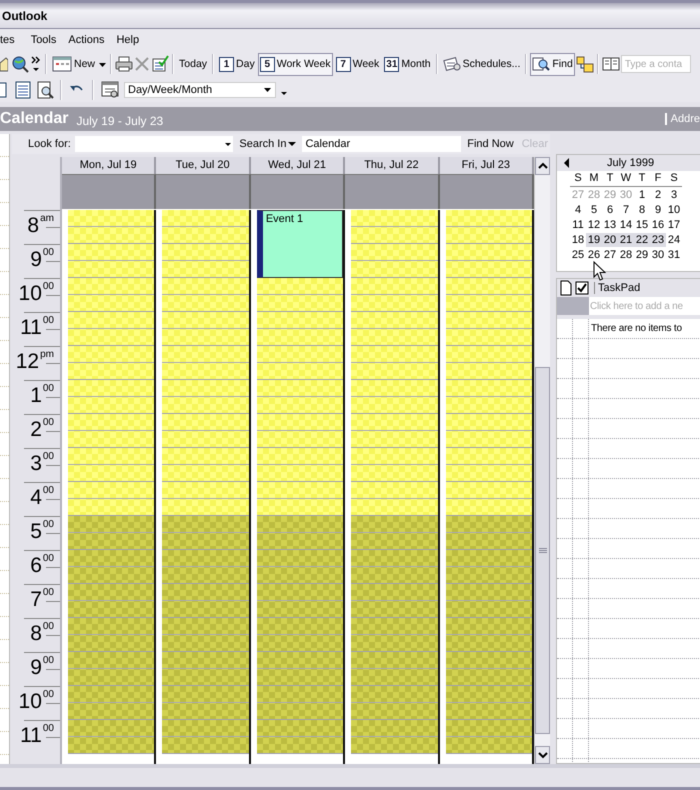  What do you see at coordinates (109, 165) in the screenshot?
I see `day-header: Mon, Jul 19` at bounding box center [109, 165].